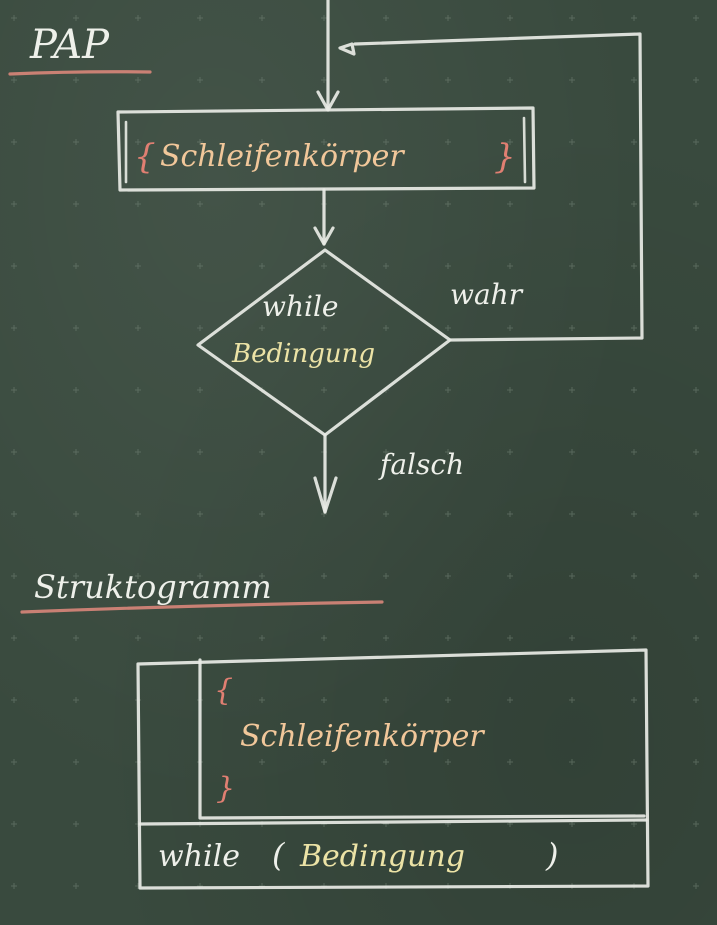 The height and width of the screenshot is (925, 717). I want to click on struktogramm-body-open-brace: {, so click(223, 690).